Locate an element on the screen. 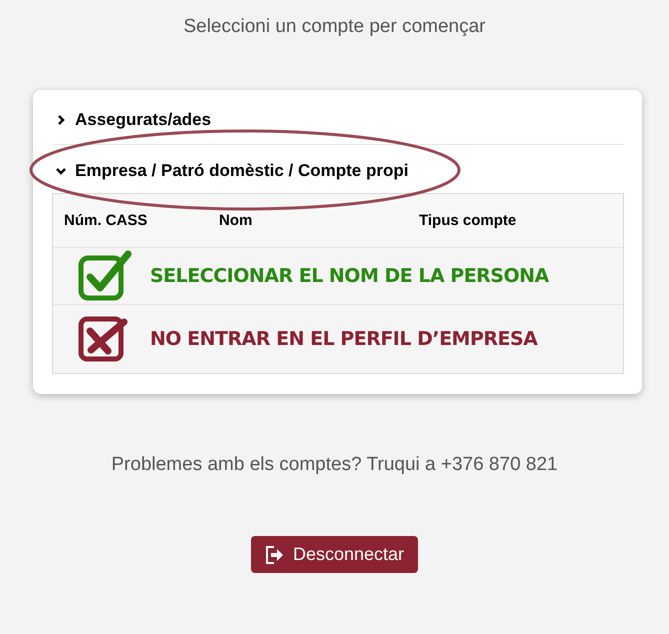 The width and height of the screenshot is (669, 634). accordion-header: Assegurats/ades is located at coordinates (133, 121).